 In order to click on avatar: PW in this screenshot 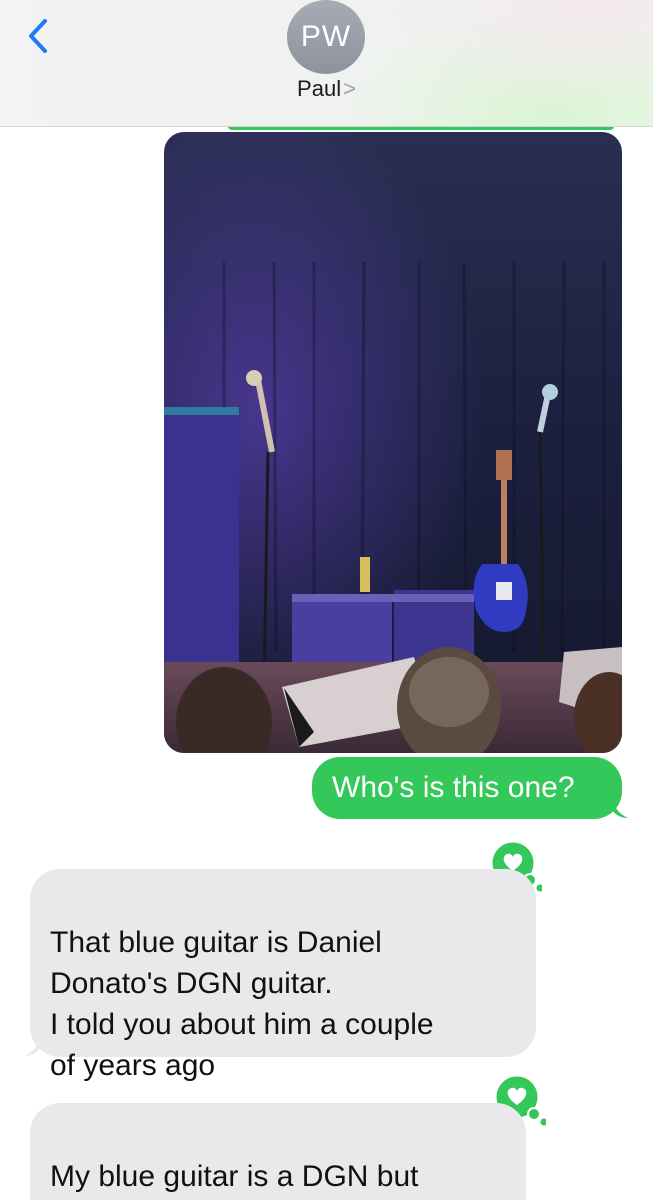, I will do `click(326, 37)`.